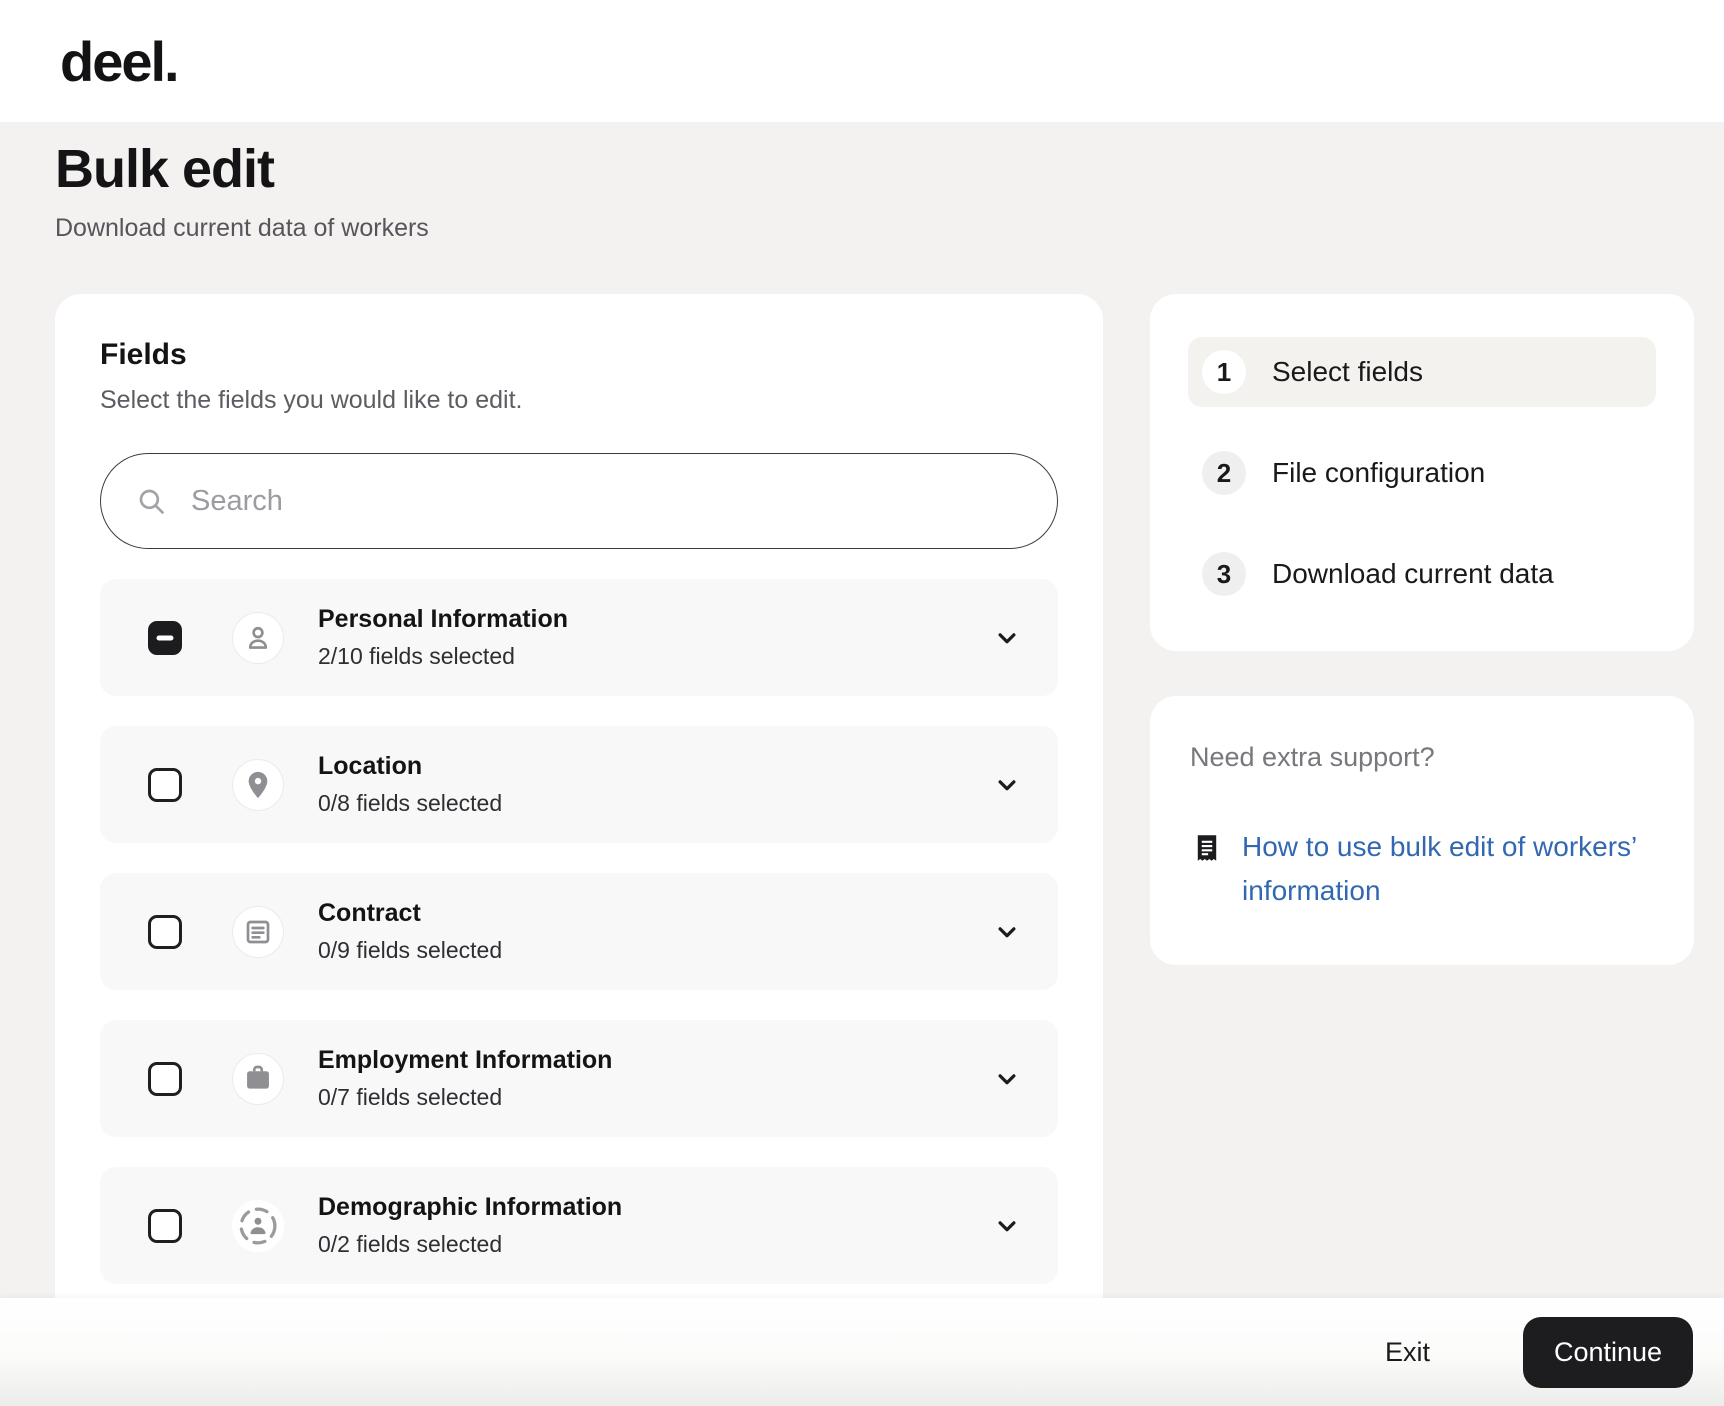 The height and width of the screenshot is (1406, 1724). I want to click on search-box, so click(579, 501).